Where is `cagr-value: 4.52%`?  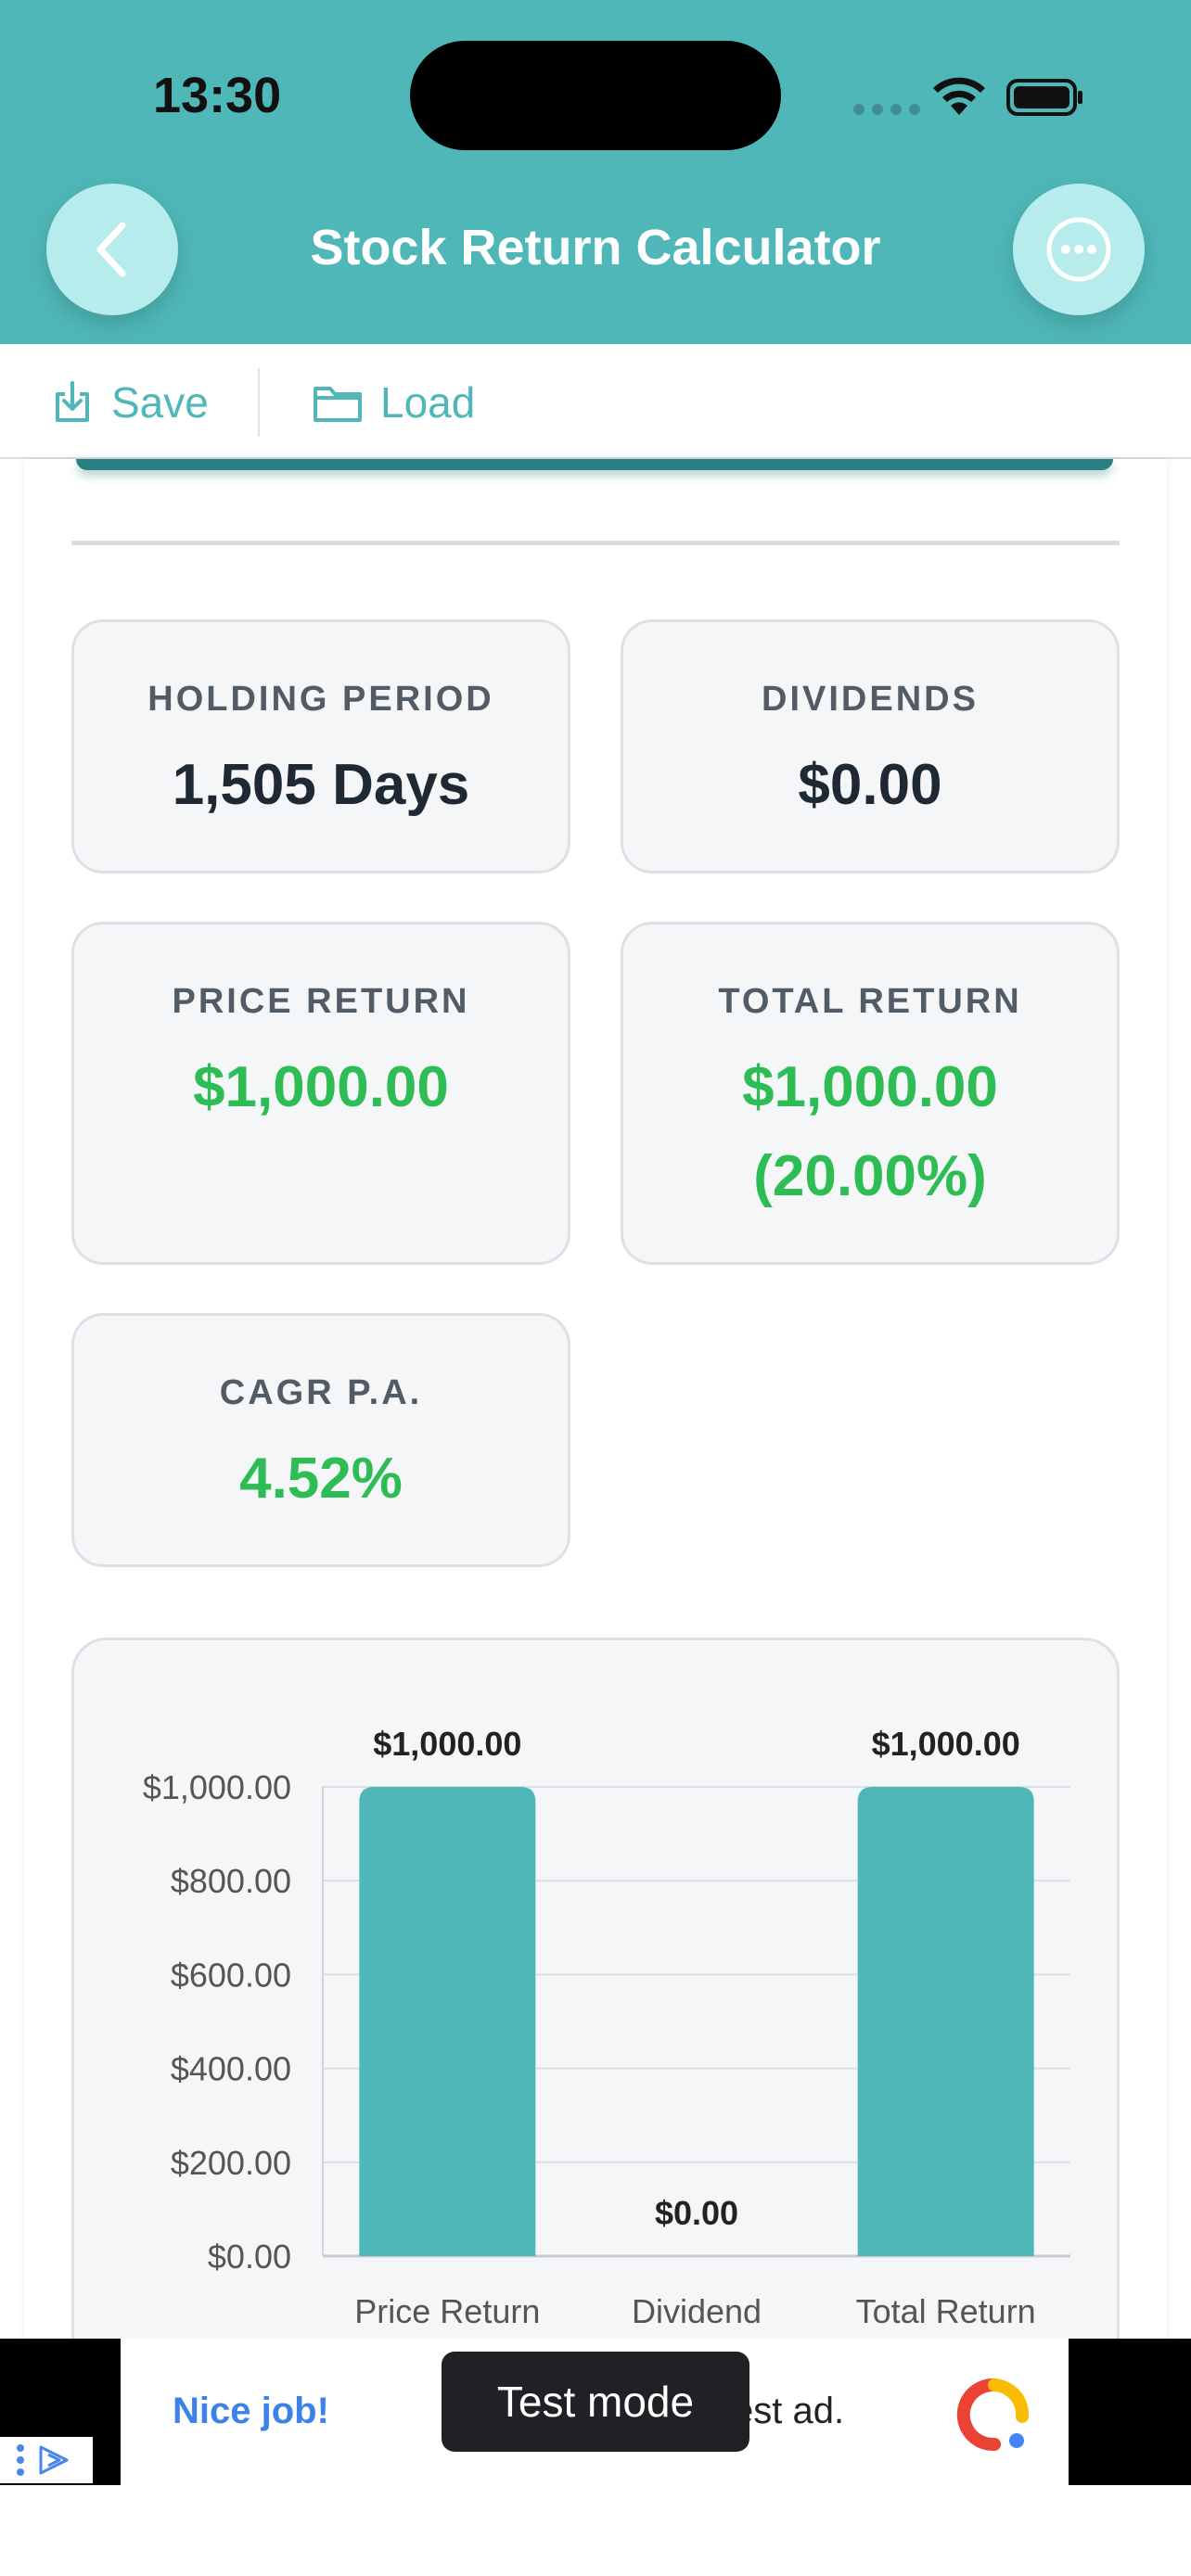 cagr-value: 4.52% is located at coordinates (321, 1479).